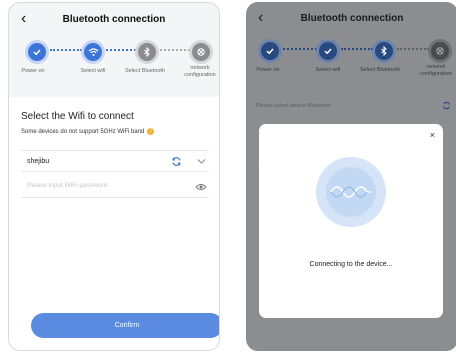 The width and height of the screenshot is (456, 353). Describe the element at coordinates (77, 116) in the screenshot. I see `section-heading: Select the Wifi to connect` at that location.